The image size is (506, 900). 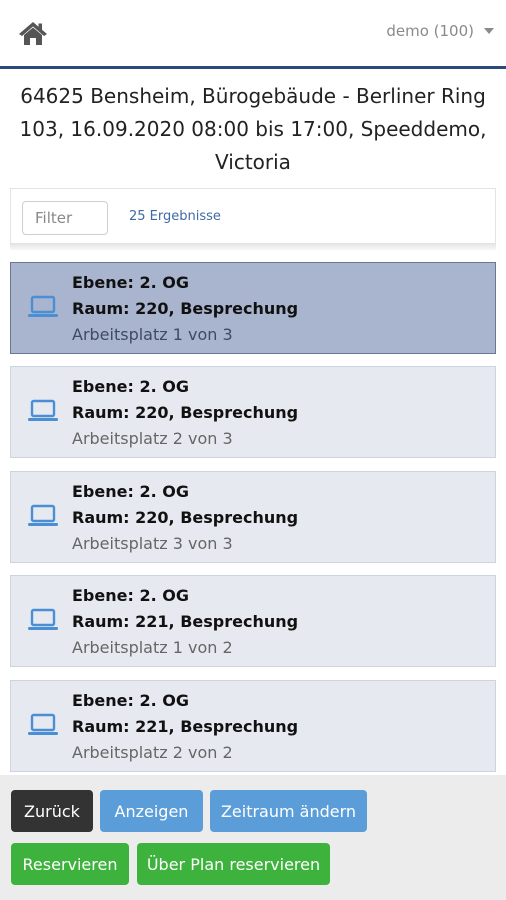 I want to click on list-top-divider, so click(x=253, y=247).